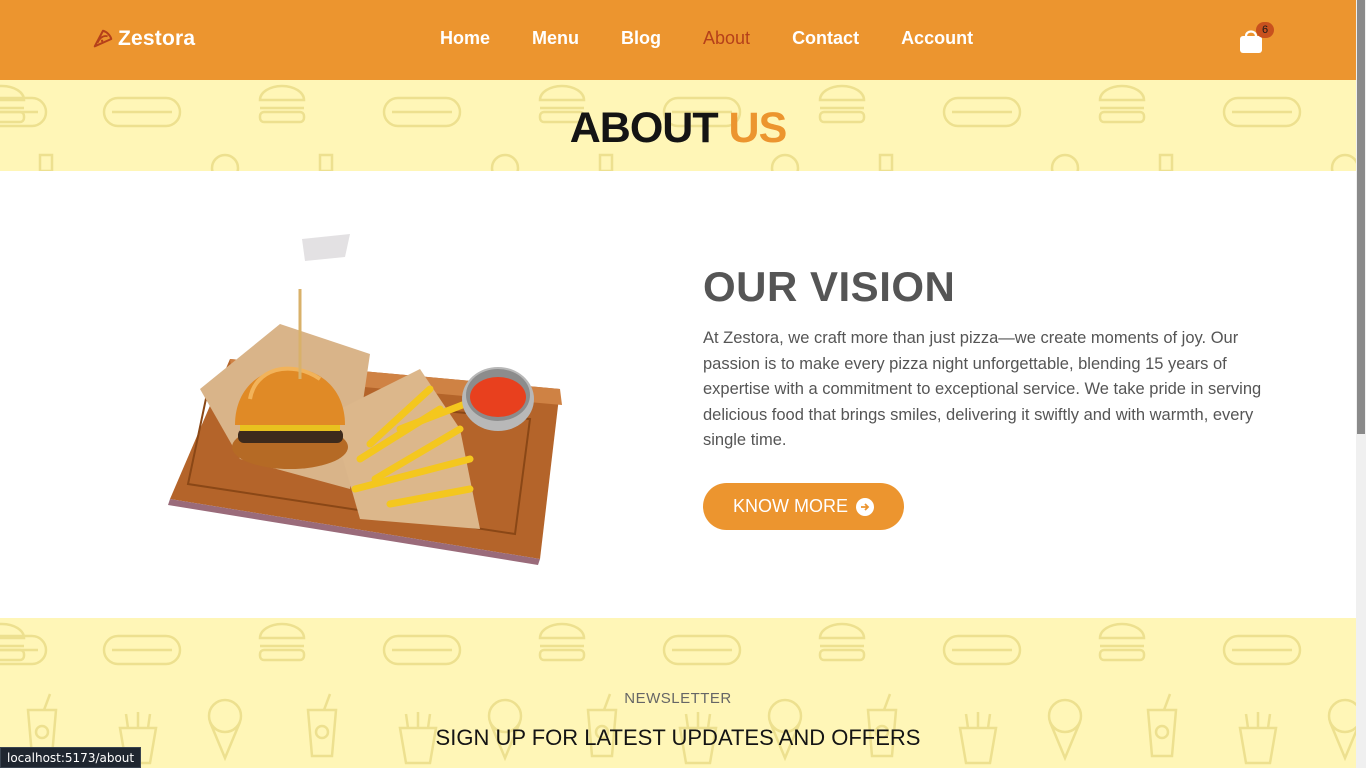 Image resolution: width=1366 pixels, height=768 pixels. I want to click on burger-fries-image, so click(365, 399).